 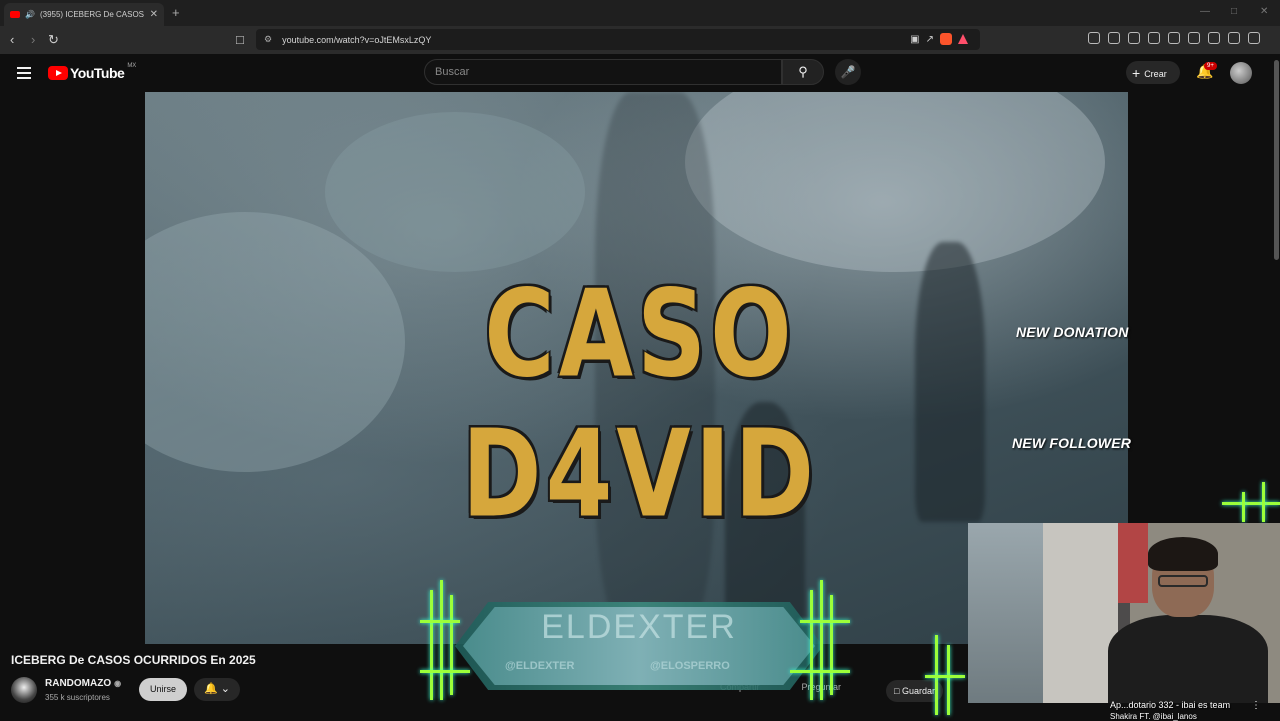 What do you see at coordinates (618, 39) in the screenshot?
I see `address-bar: ⚙ youtube.com/watch?v=oJtEMsxLzQY ▣ ↗` at bounding box center [618, 39].